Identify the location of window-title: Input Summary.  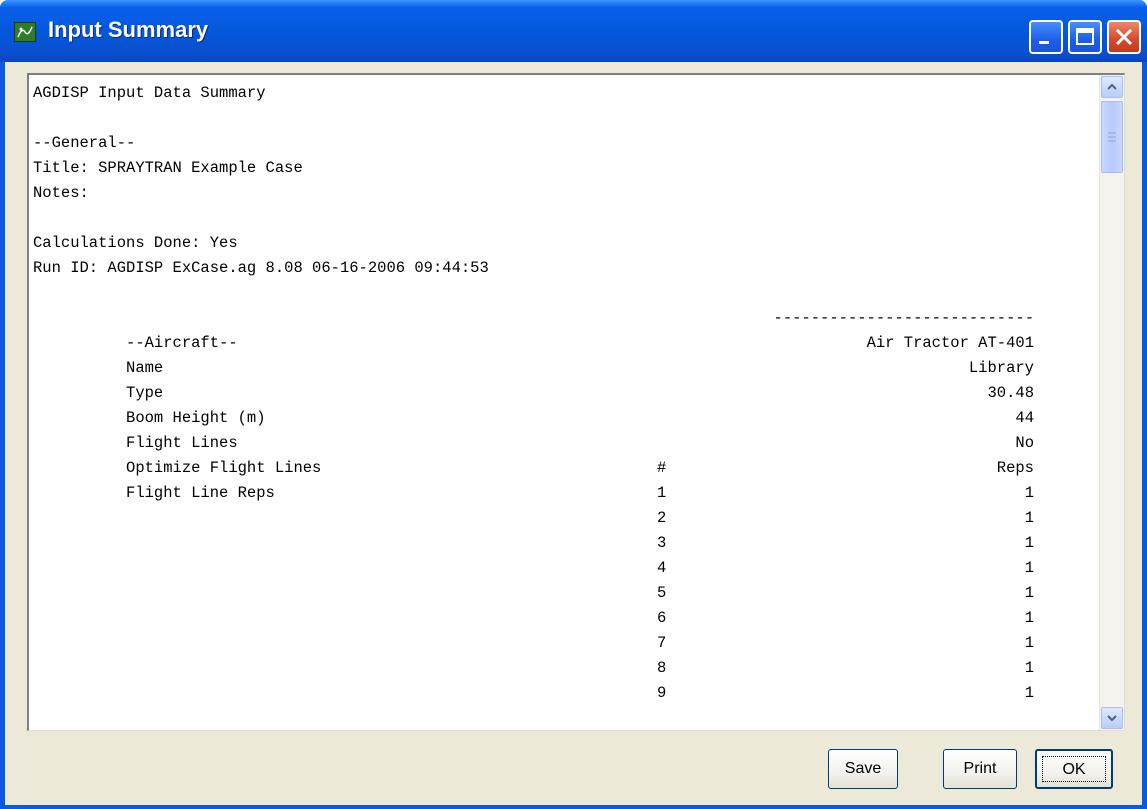
(128, 29).